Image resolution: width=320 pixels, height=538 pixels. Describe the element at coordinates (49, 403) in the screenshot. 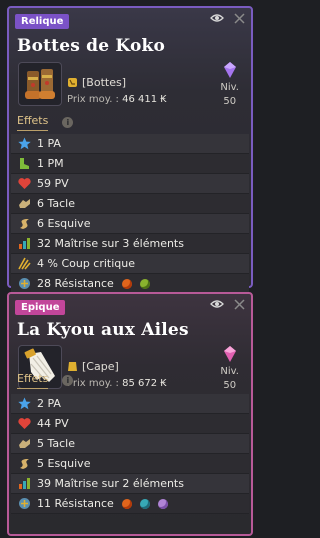

I see `stat-text: 2 PA` at that location.